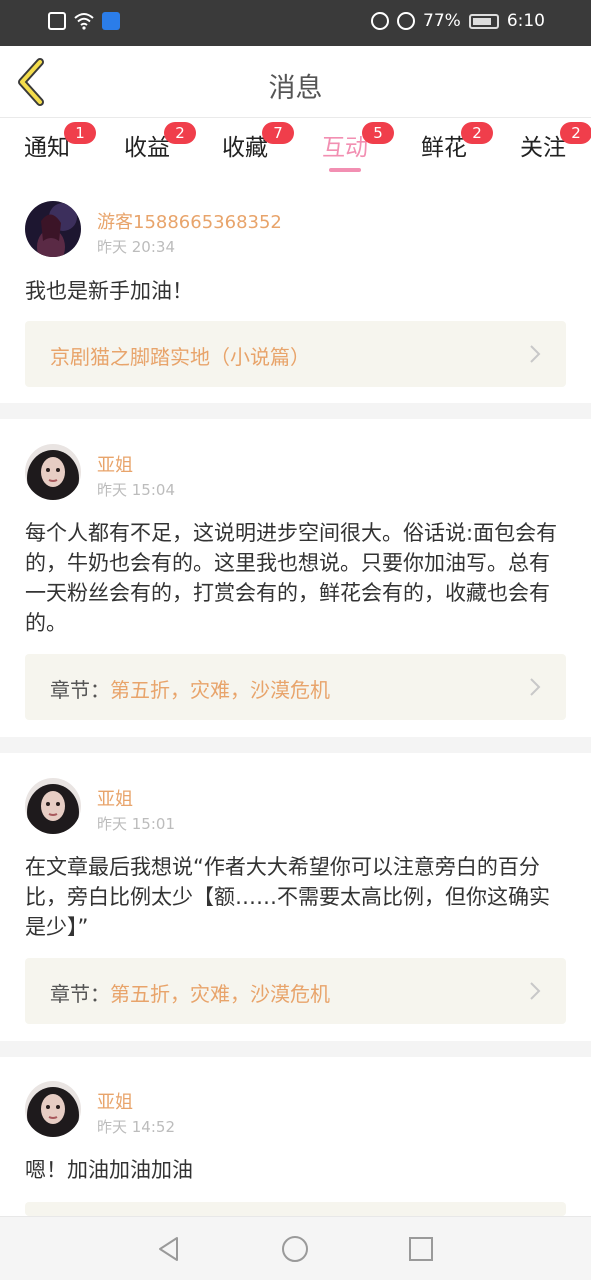  I want to click on timestamp: 昨天 15:04, so click(136, 490).